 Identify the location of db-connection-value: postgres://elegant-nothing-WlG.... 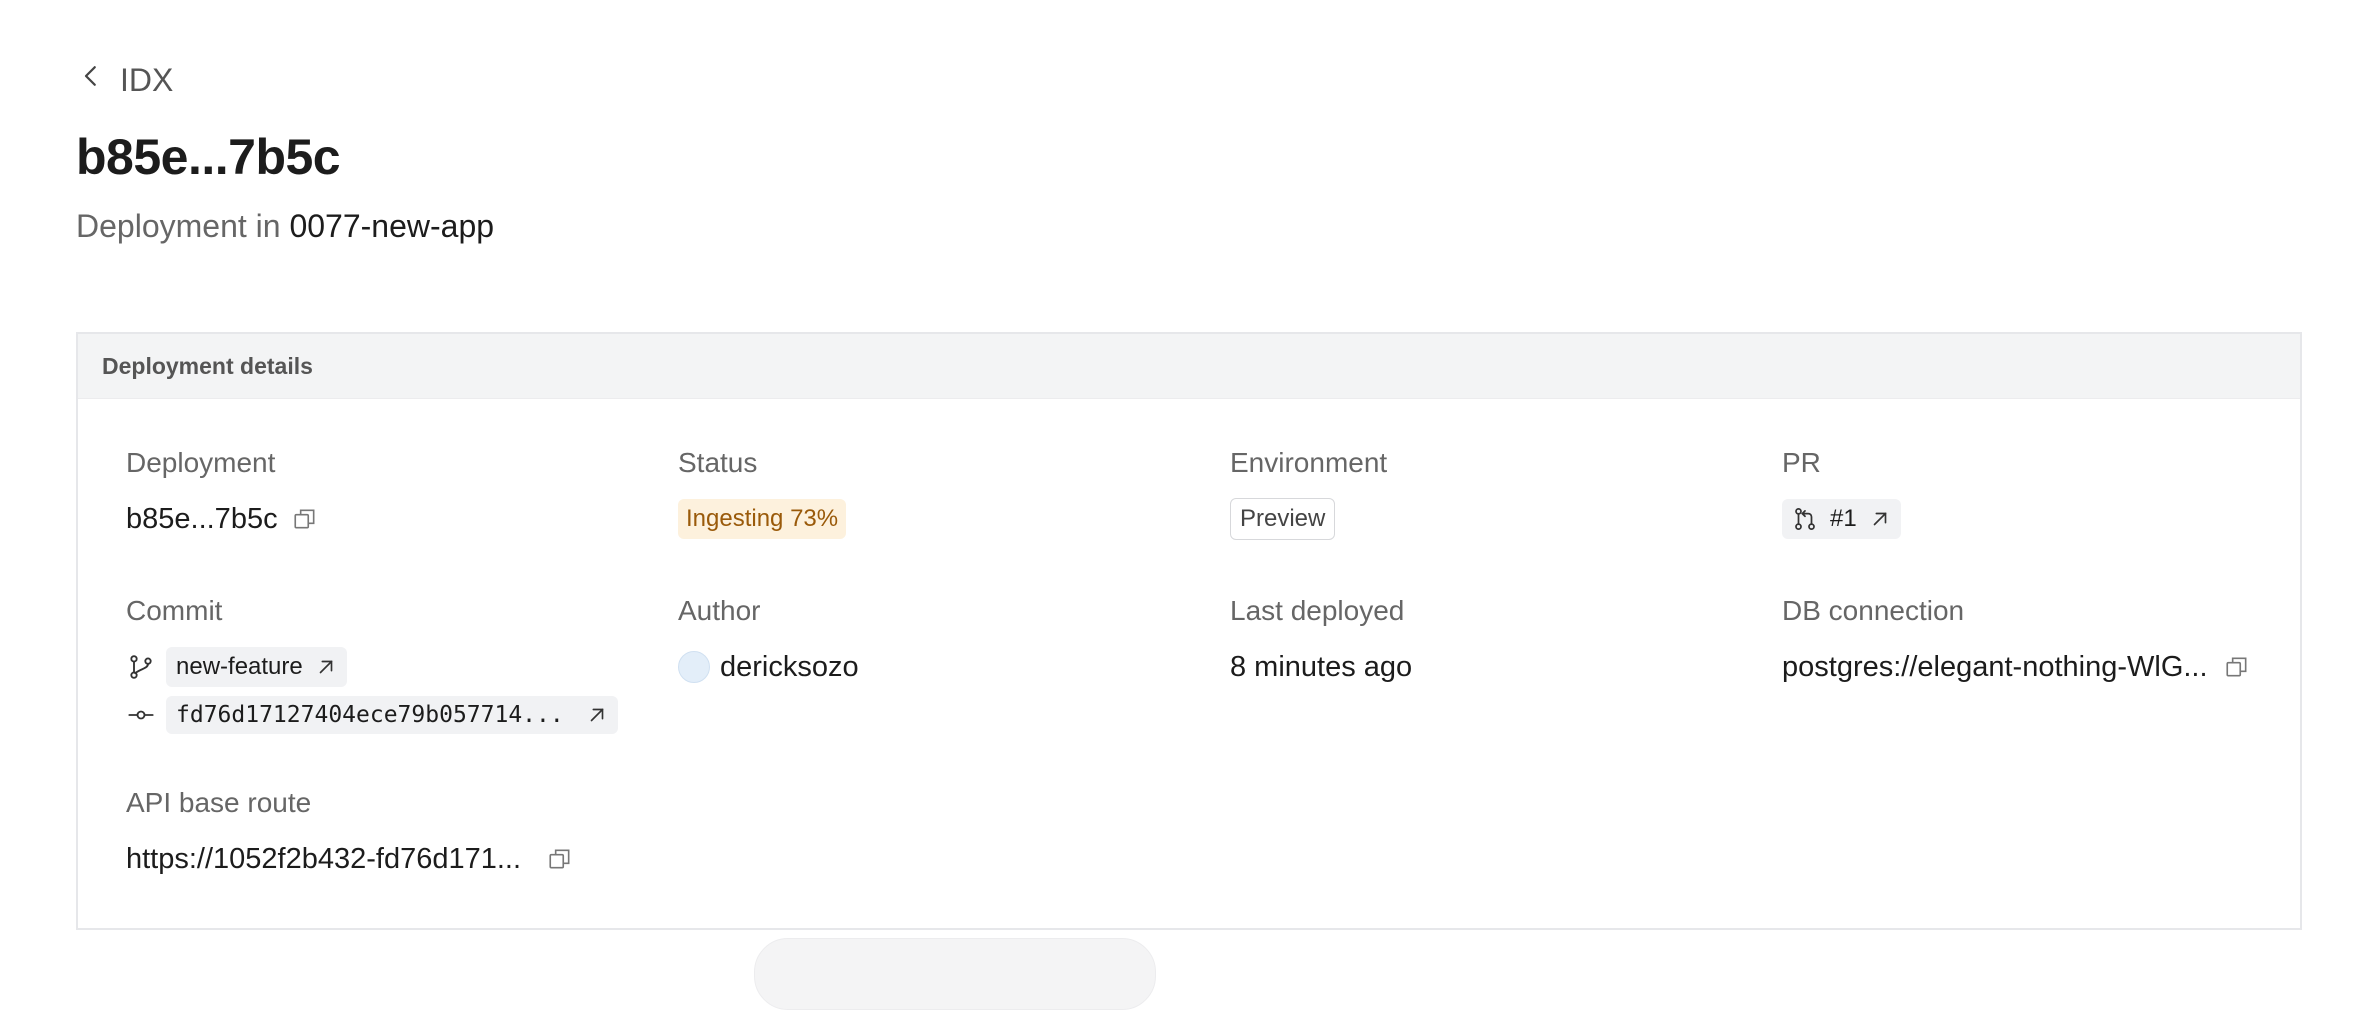
(1995, 666).